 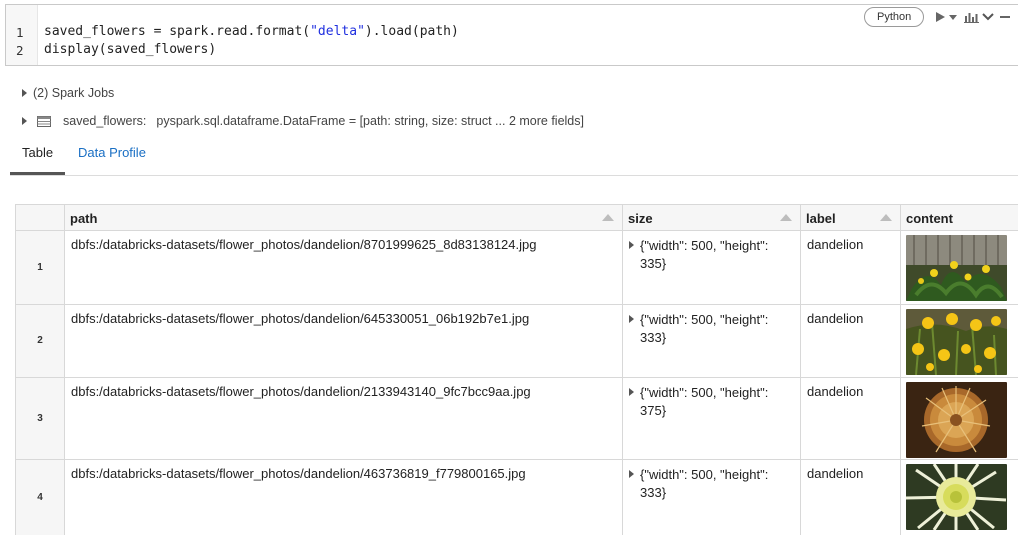 I want to click on line-number: 1, so click(x=20, y=32).